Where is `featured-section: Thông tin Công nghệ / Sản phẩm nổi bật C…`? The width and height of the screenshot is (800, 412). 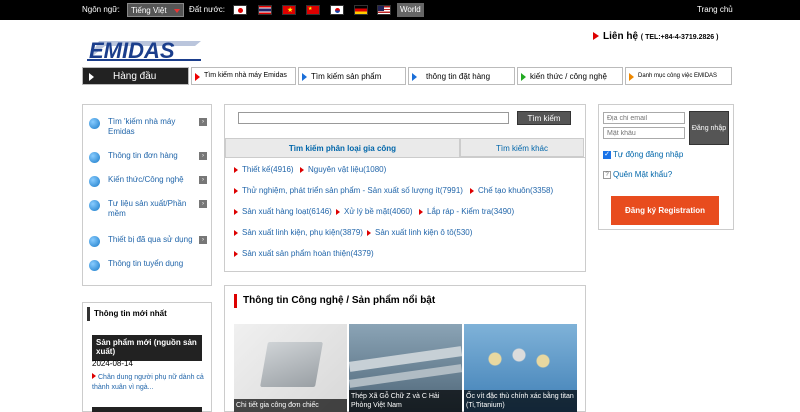 featured-section: Thông tin Công nghệ / Sản phẩm nổi bật C… is located at coordinates (405, 348).